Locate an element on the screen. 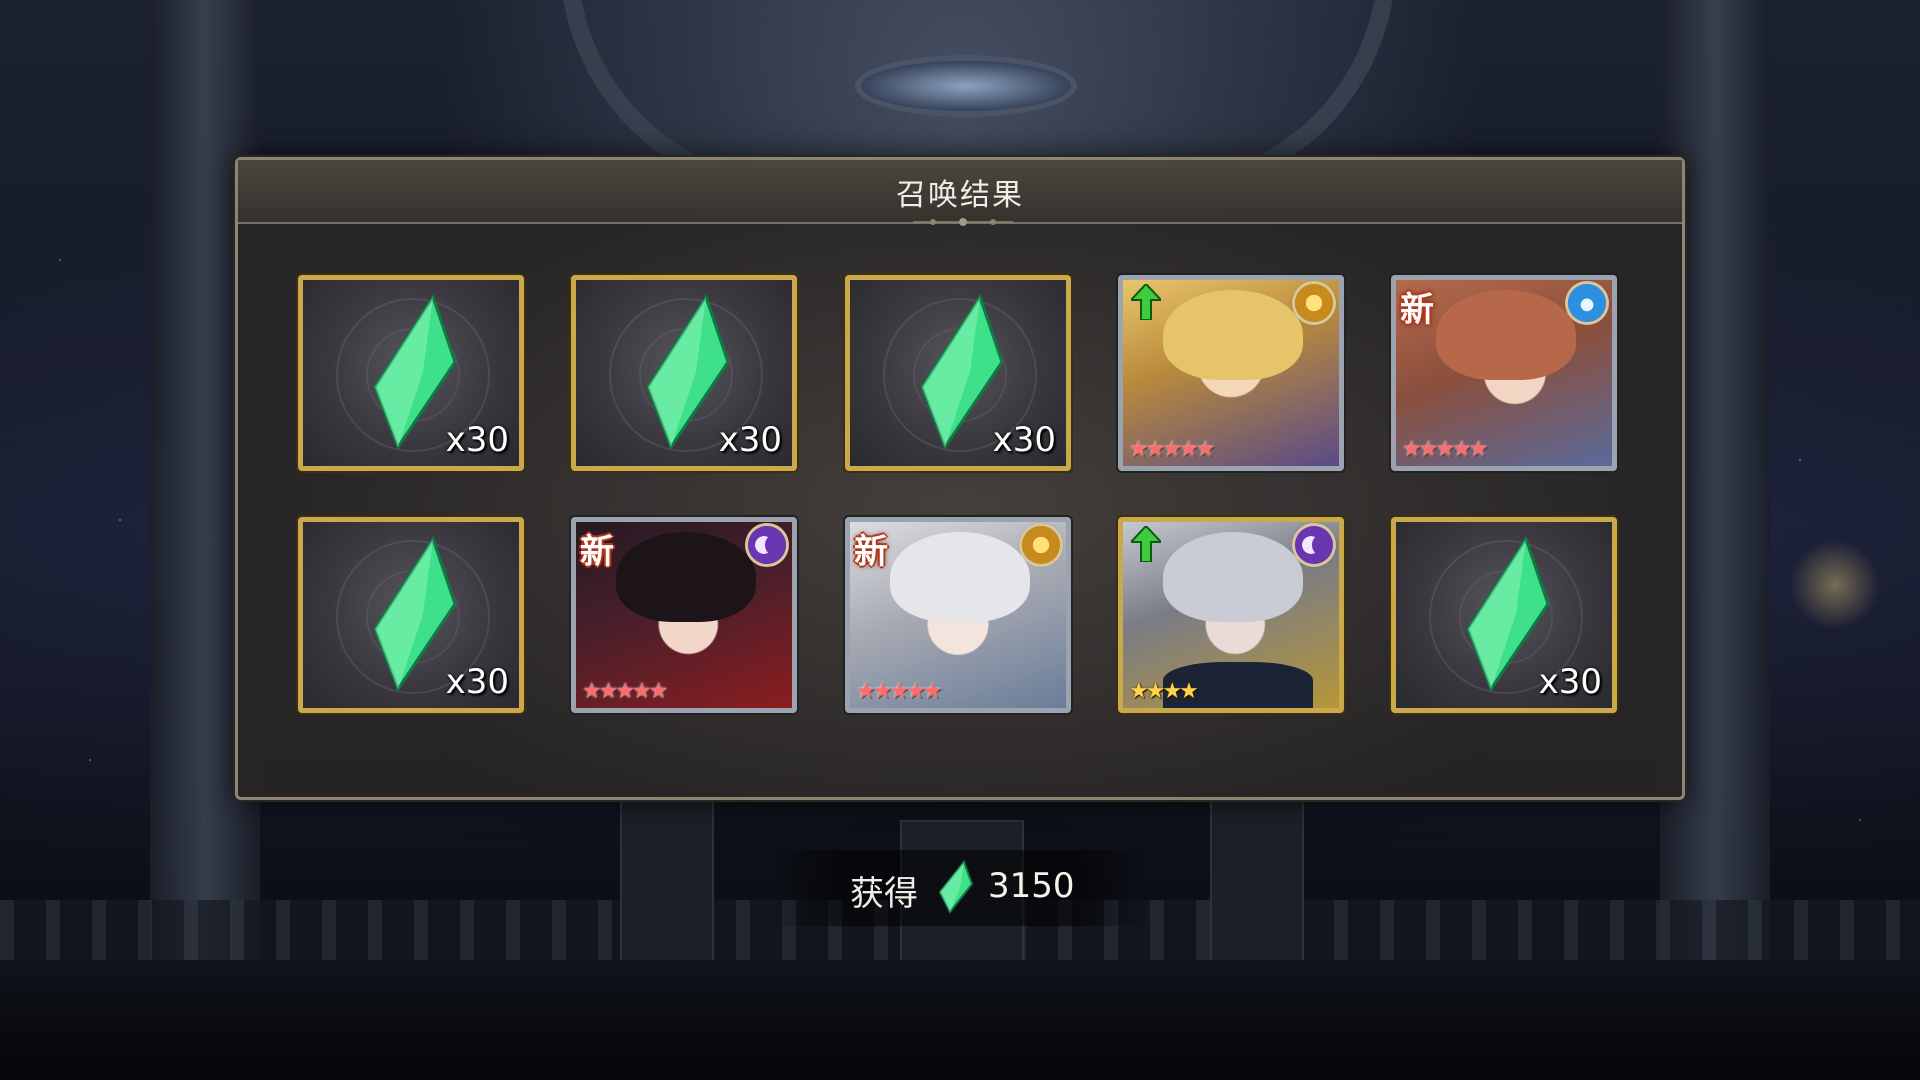 Image resolution: width=1920 pixels, height=1080 pixels. result-tile-5: 新 ★★★★★ is located at coordinates (1504, 373).